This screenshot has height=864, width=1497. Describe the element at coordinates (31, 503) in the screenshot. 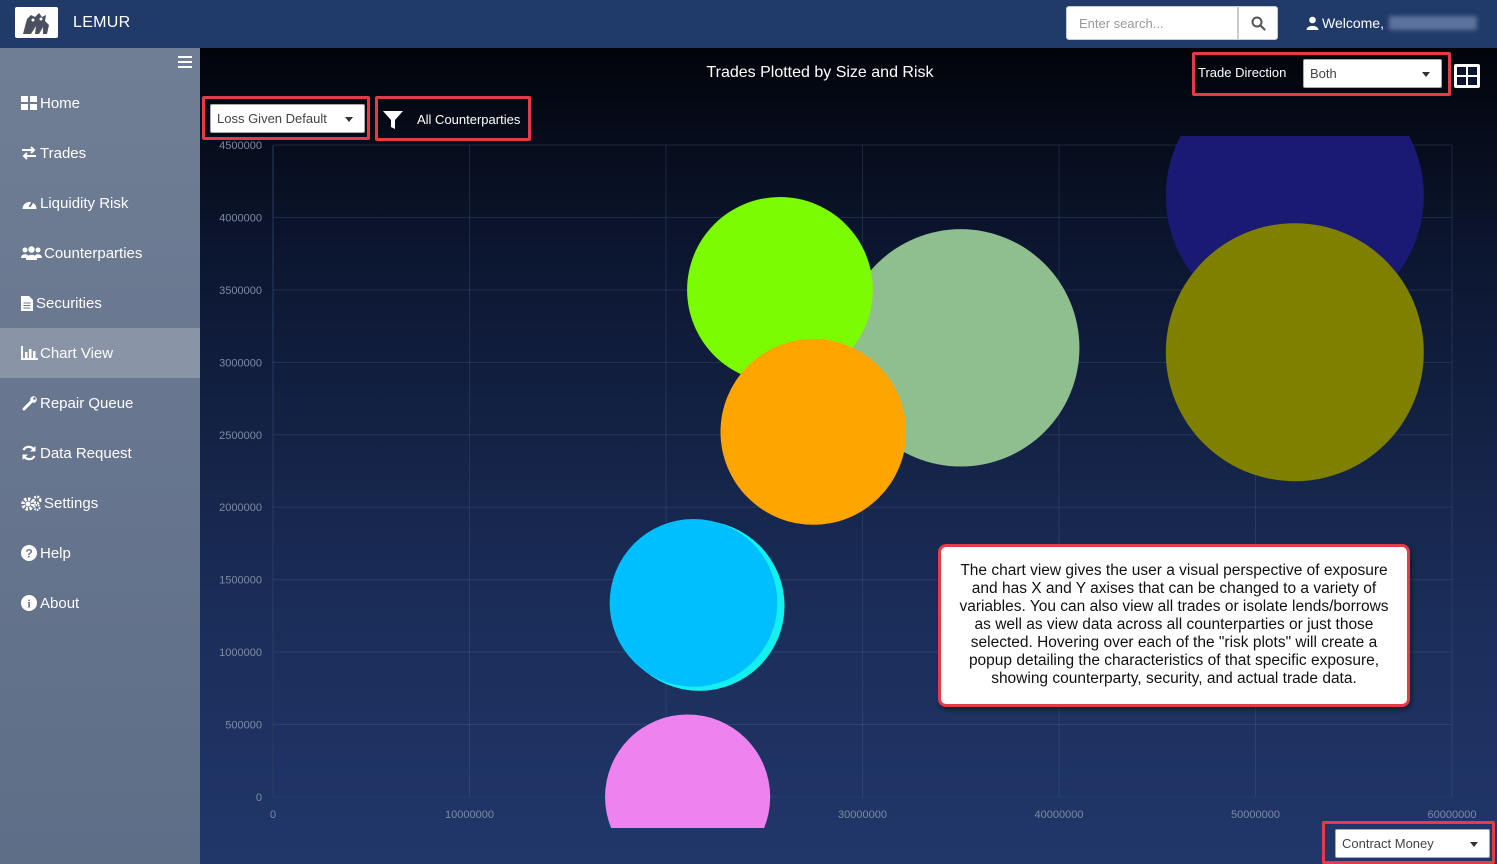

I see `gears-icon` at that location.